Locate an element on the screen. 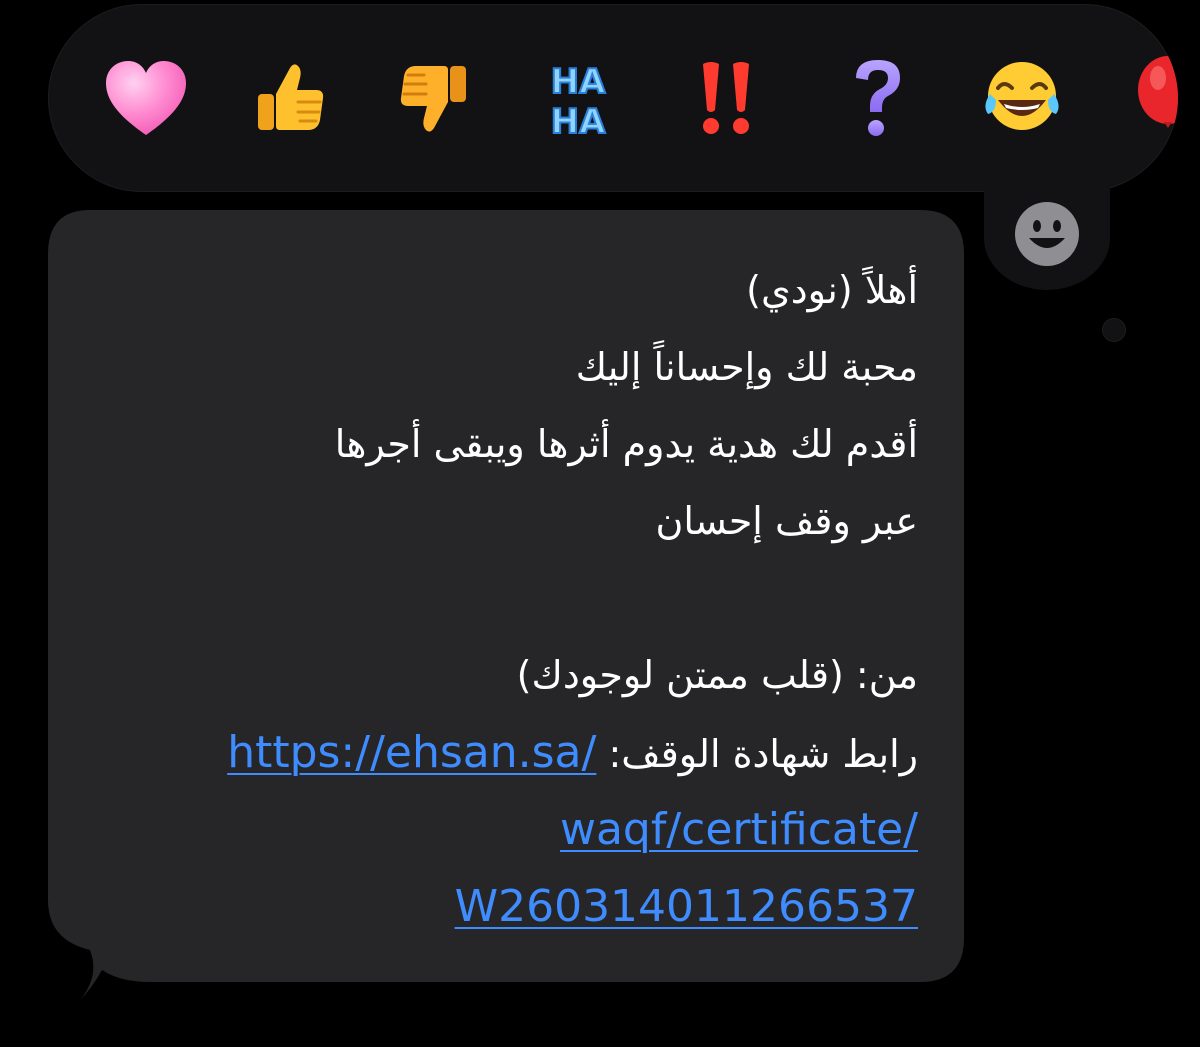 Image resolution: width=1200 pixels, height=1047 pixels. certificate-link-part-2: waqf/certificate/ is located at coordinates (739, 829).